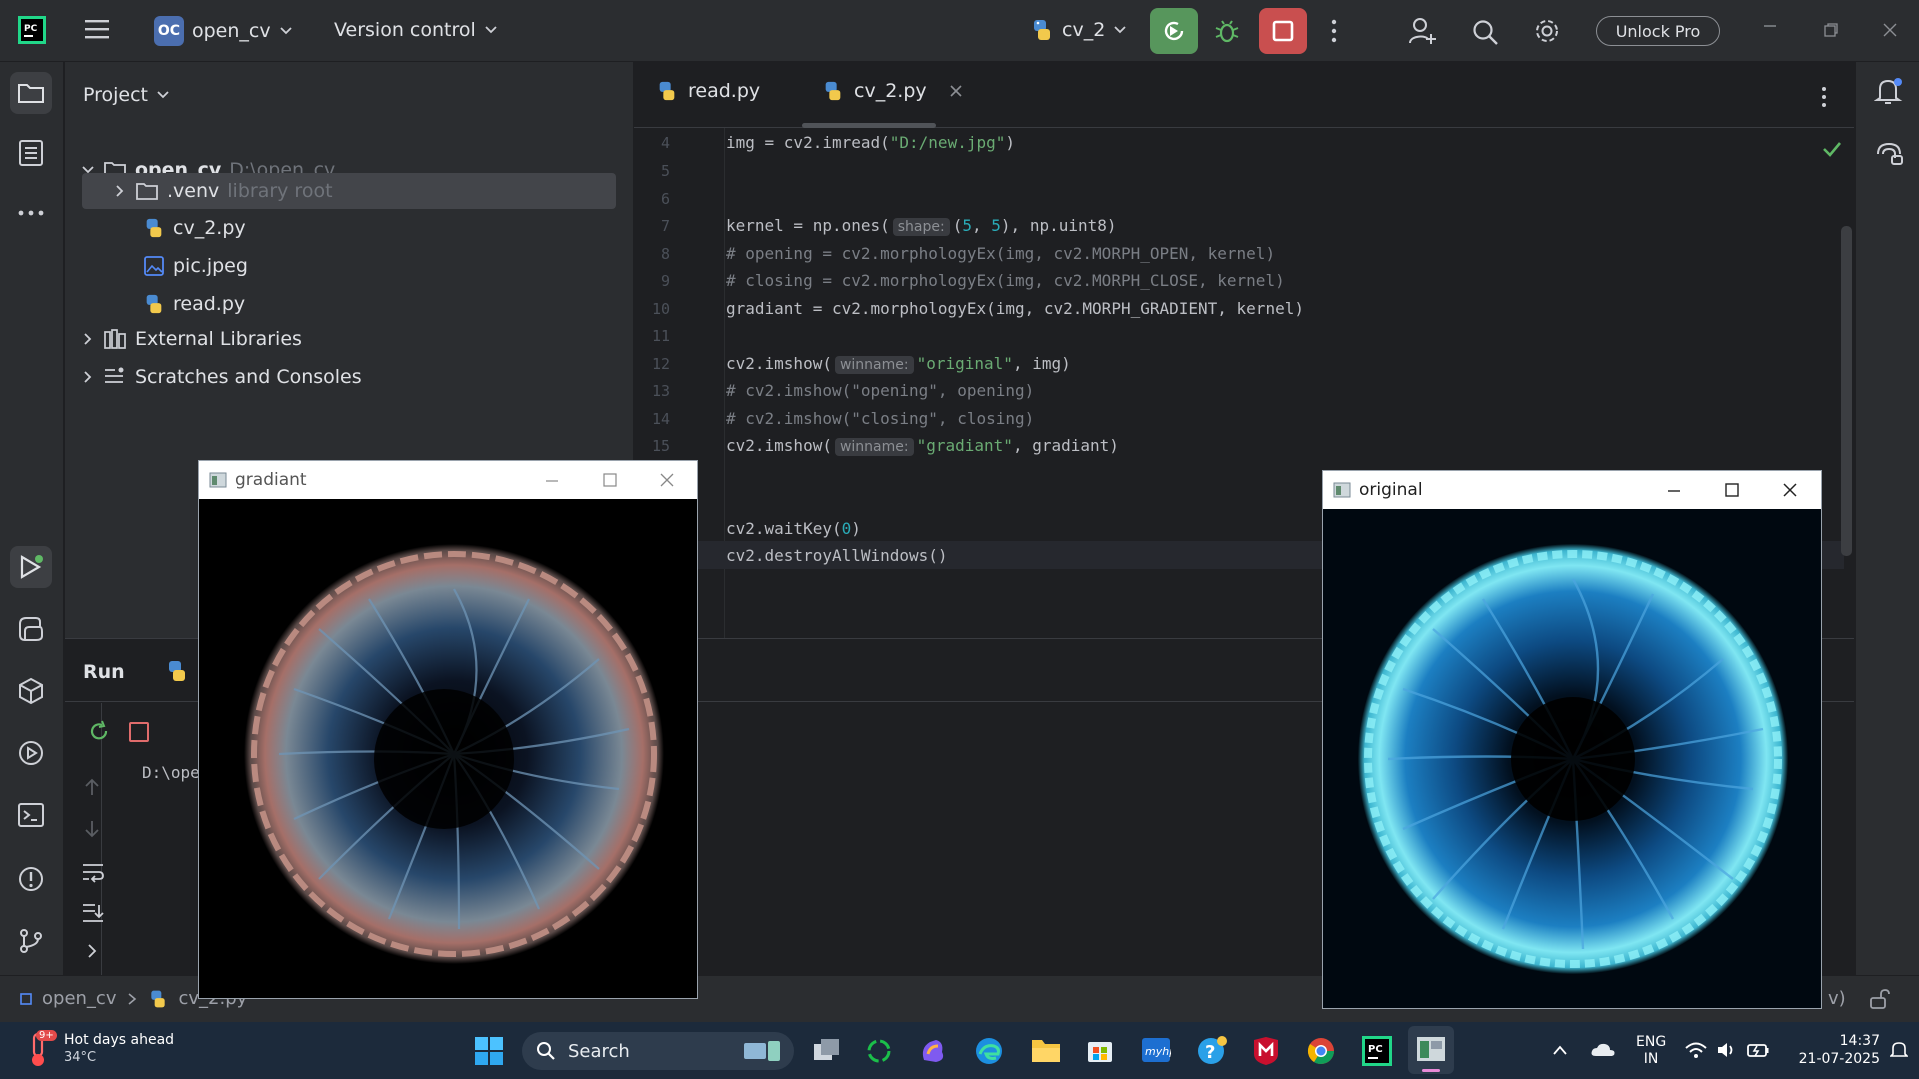 This screenshot has width=1919, height=1079. Describe the element at coordinates (1889, 154) in the screenshot. I see `ai-assistant-button` at that location.